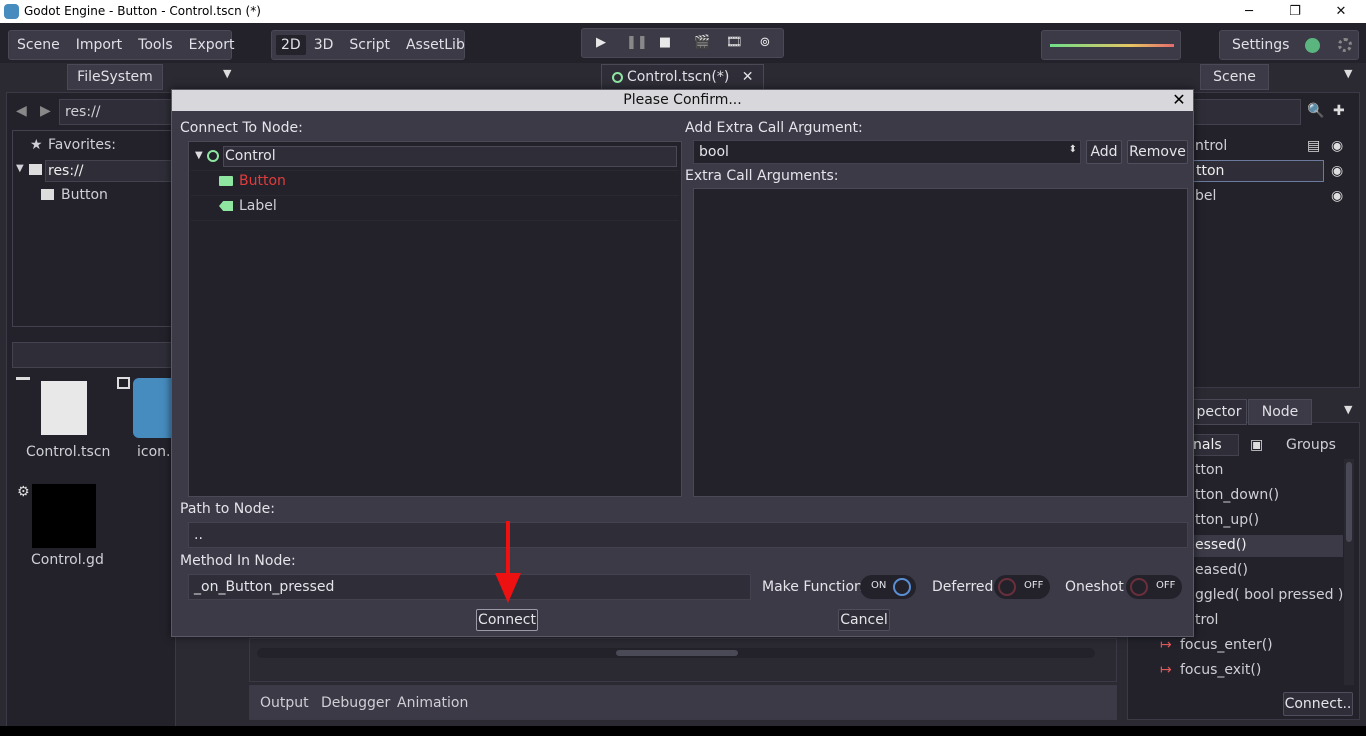  What do you see at coordinates (116, 112) in the screenshot?
I see `path-field: res://` at bounding box center [116, 112].